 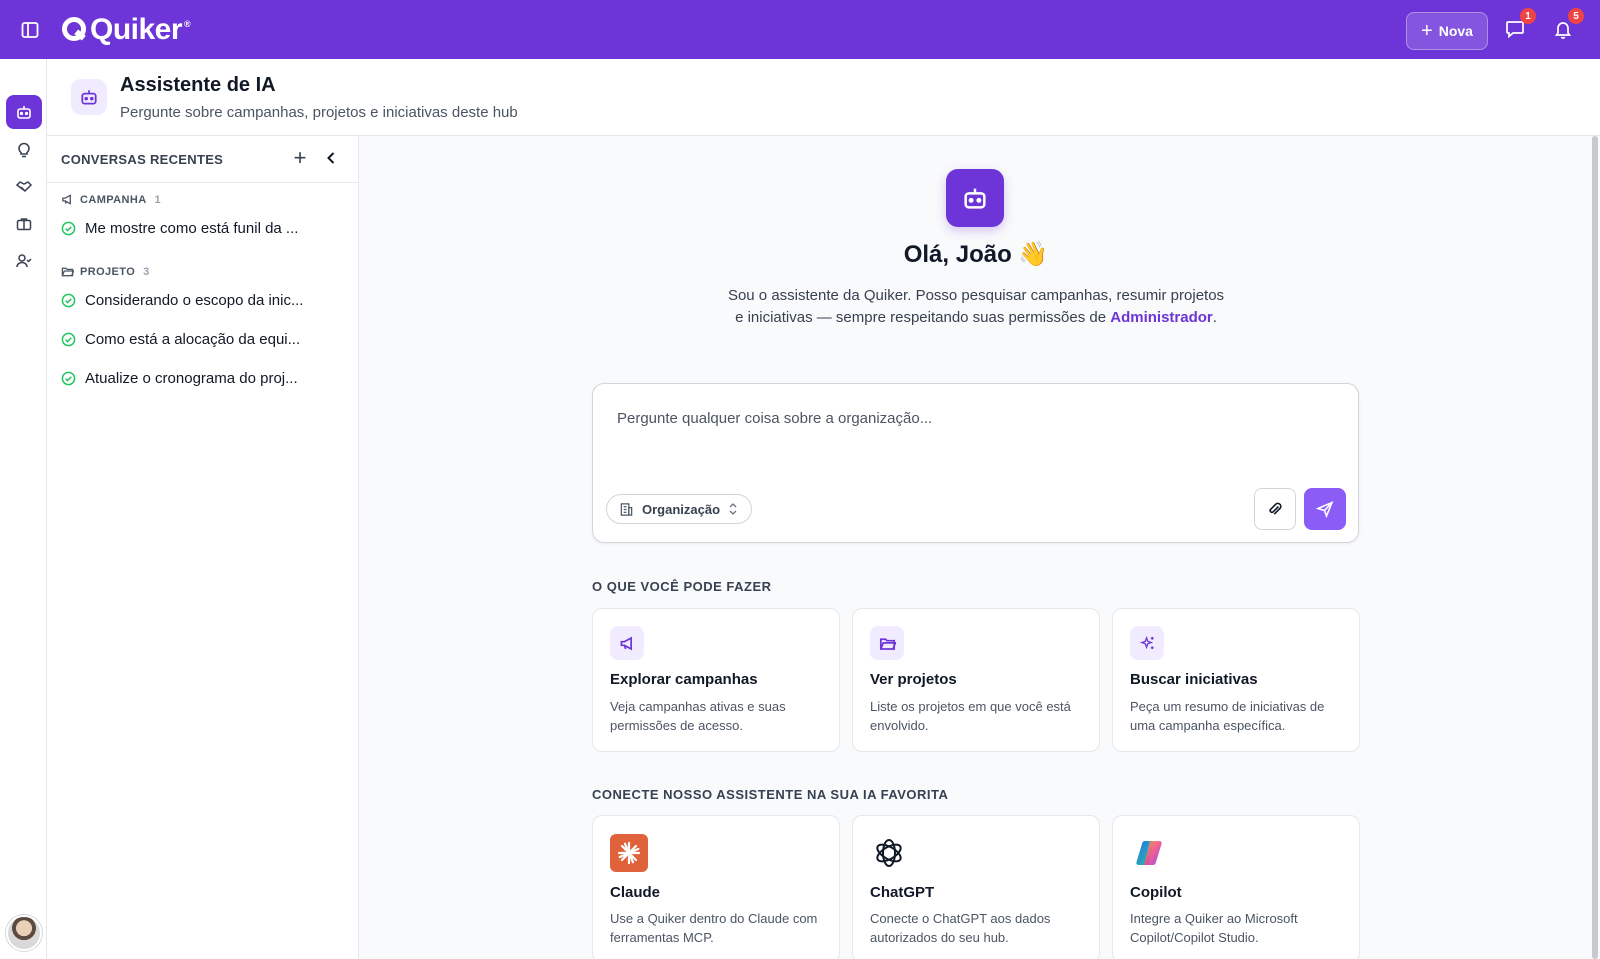 I want to click on scrollbar-thumb, so click(x=1595, y=547).